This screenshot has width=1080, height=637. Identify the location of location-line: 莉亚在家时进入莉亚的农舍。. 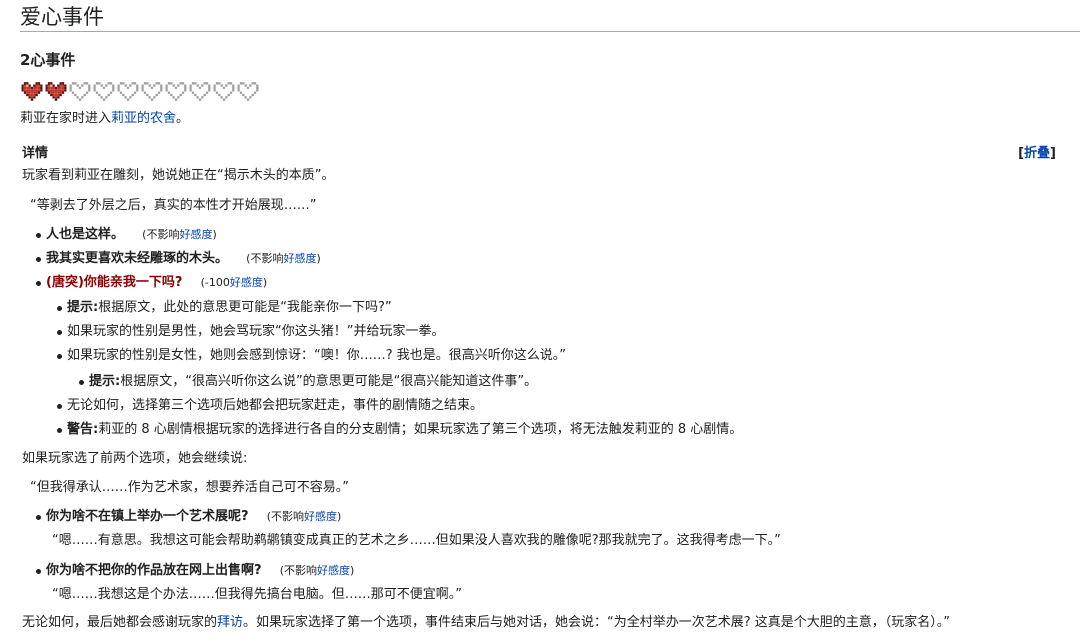
(104, 119).